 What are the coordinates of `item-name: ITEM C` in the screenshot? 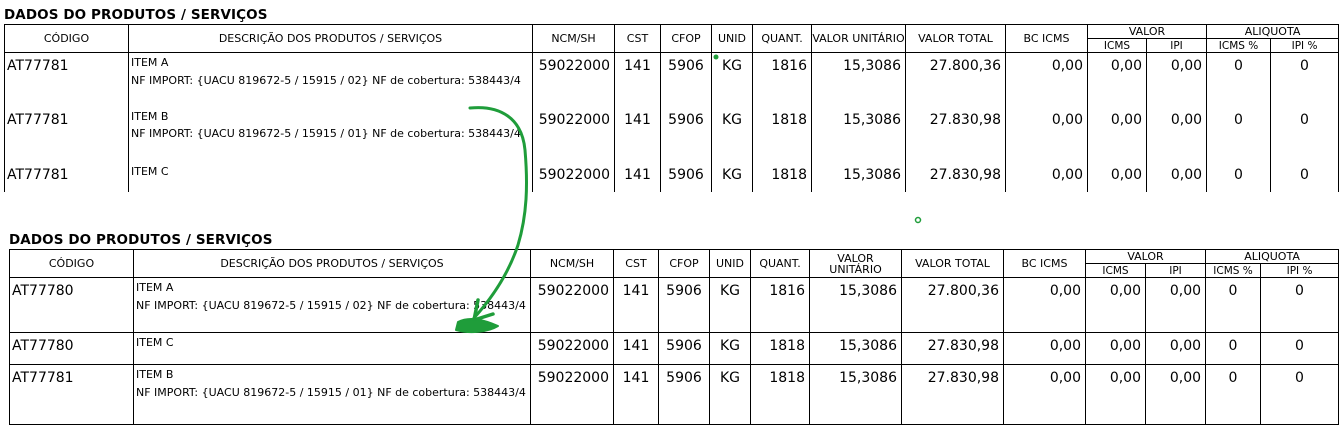 It's located at (155, 342).